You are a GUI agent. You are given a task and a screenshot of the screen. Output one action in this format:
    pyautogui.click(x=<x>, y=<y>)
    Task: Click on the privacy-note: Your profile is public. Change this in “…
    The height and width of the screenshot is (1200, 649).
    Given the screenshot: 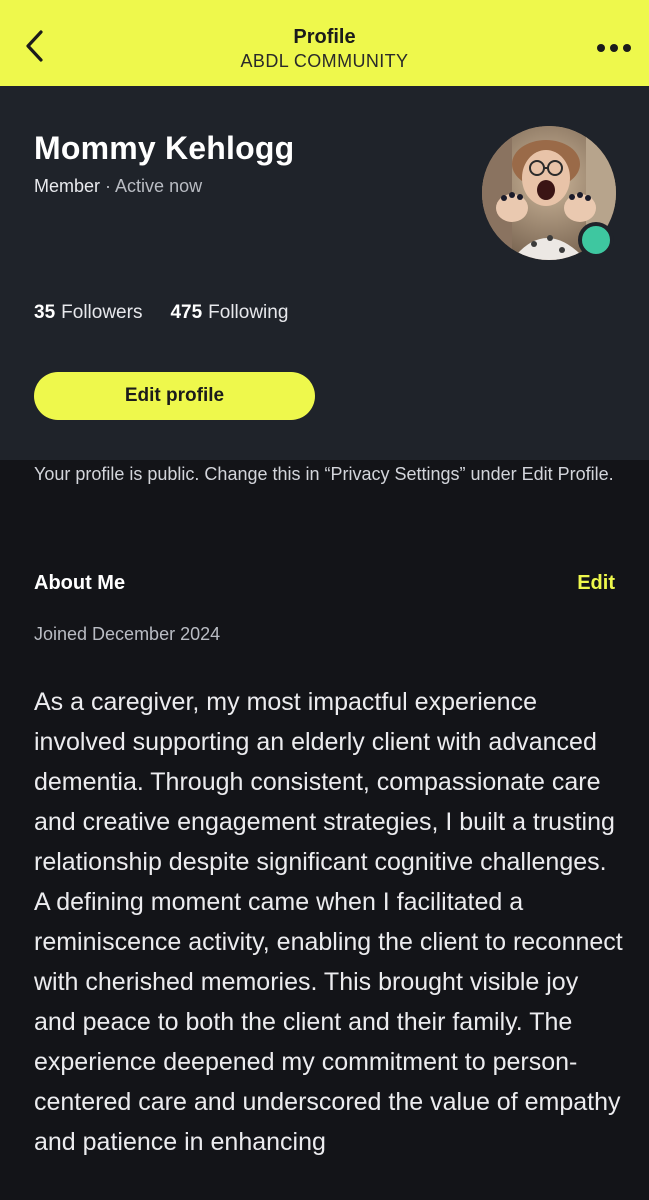 What is the action you would take?
    pyautogui.click(x=324, y=474)
    